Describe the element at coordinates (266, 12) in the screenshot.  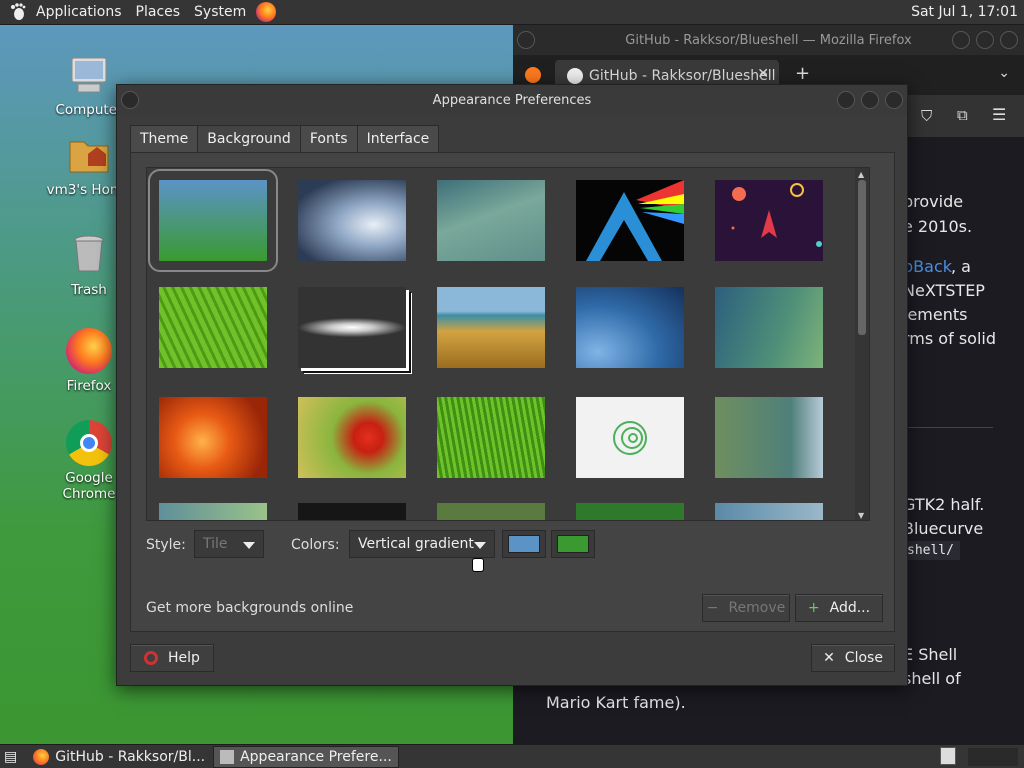
I see `firefox-launcher-icon` at that location.